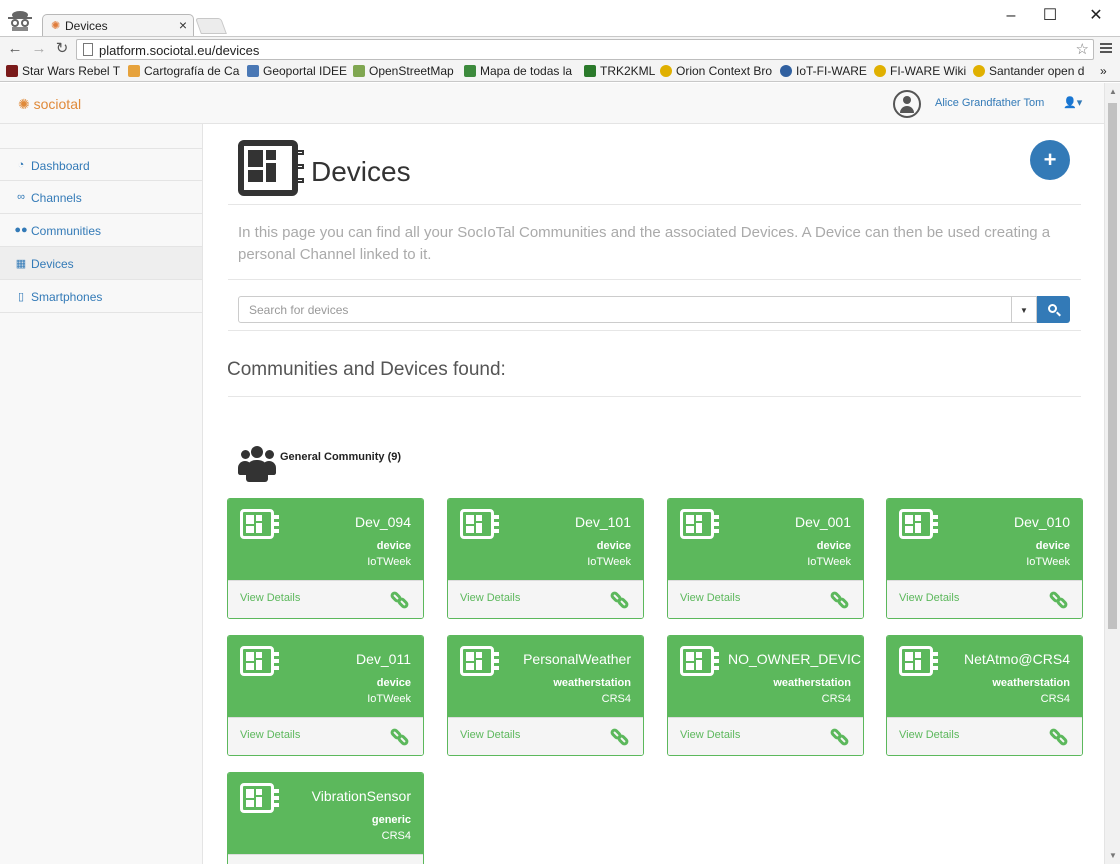  What do you see at coordinates (765, 558) in the screenshot?
I see `device-card: Dev_001 device IoTWeek View Details` at bounding box center [765, 558].